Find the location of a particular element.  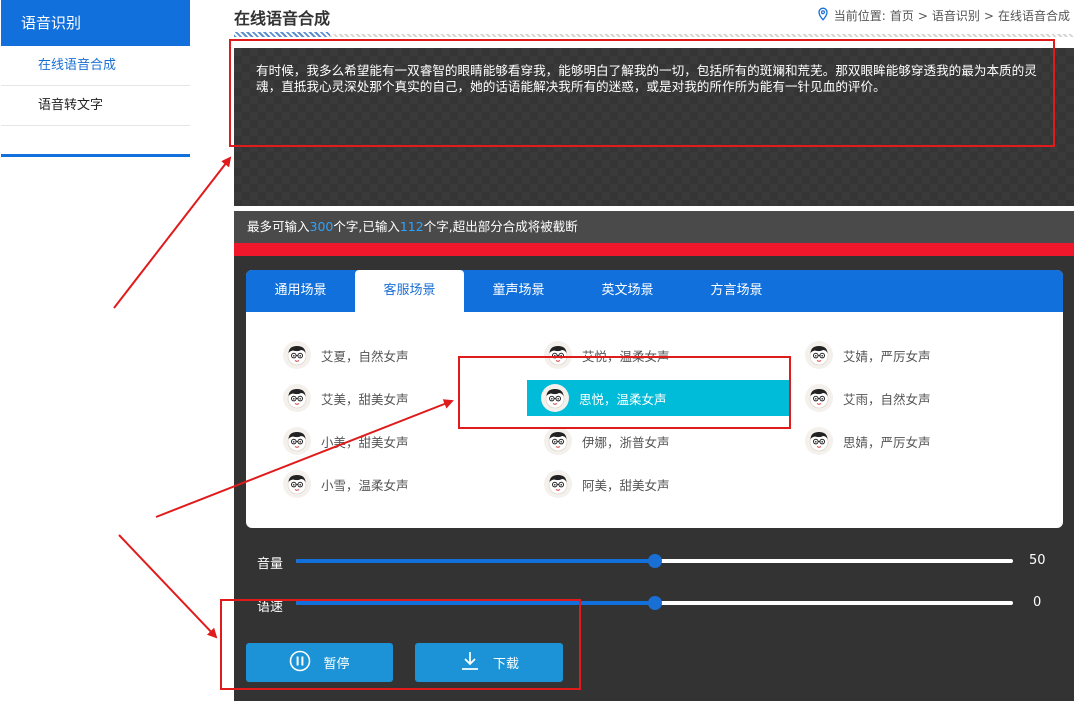

volume-label: 音量 is located at coordinates (270, 564).